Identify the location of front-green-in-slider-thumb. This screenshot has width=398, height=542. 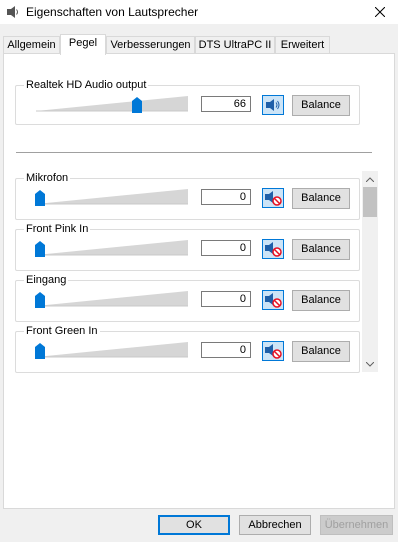
(40, 351).